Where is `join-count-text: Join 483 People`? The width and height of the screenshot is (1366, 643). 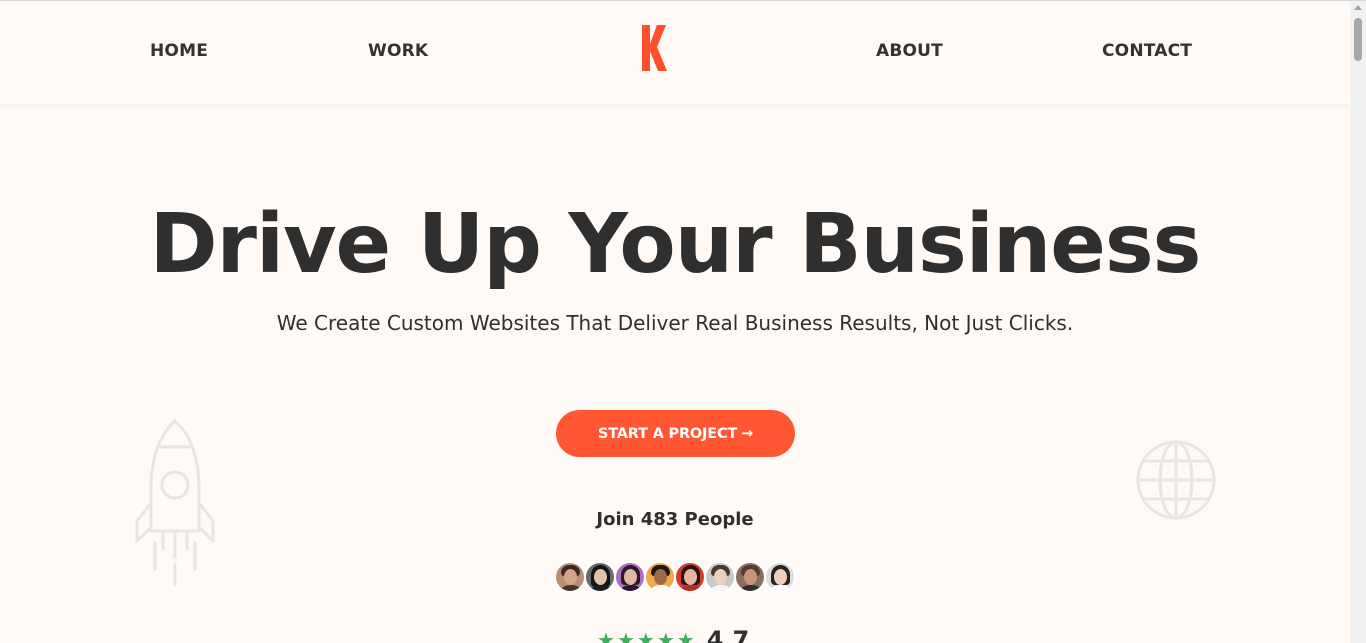 join-count-text: Join 483 People is located at coordinates (675, 519).